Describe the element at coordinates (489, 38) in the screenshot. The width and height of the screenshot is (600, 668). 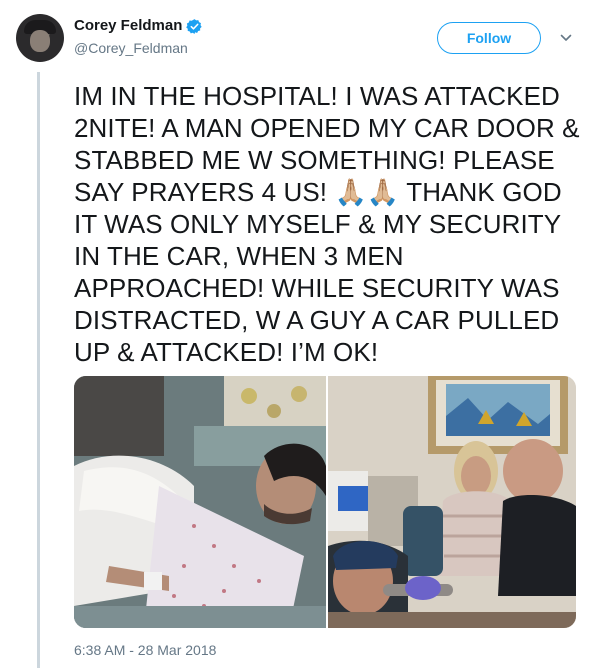
I see `follow-button: Follow` at that location.